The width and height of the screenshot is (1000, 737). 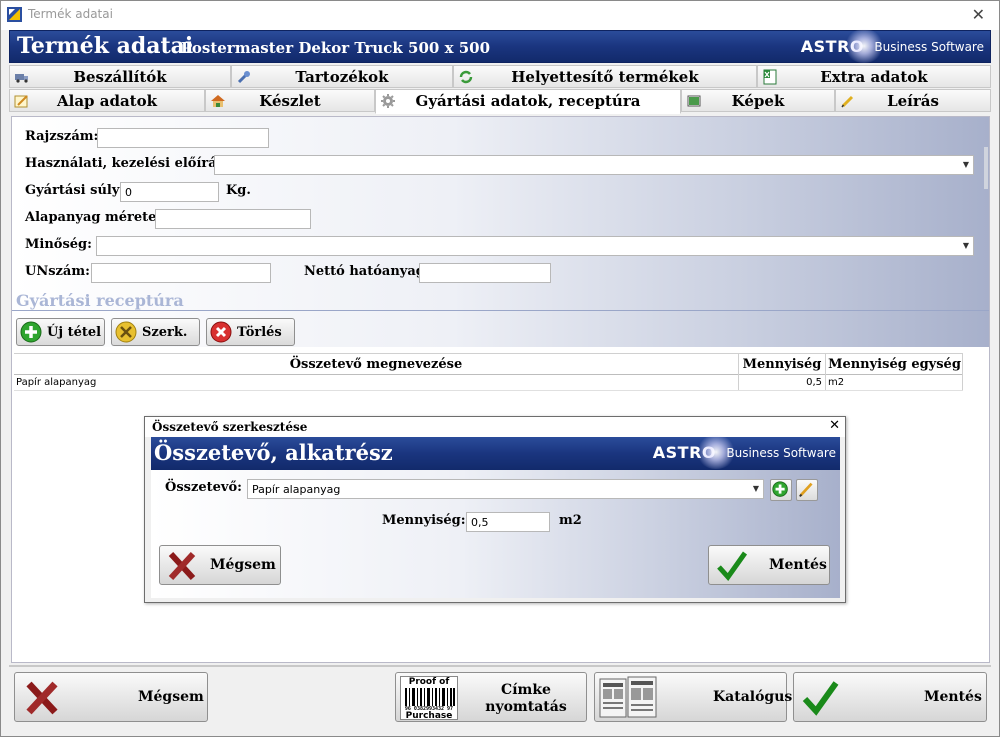 I want to click on edit-component-button, so click(x=807, y=490).